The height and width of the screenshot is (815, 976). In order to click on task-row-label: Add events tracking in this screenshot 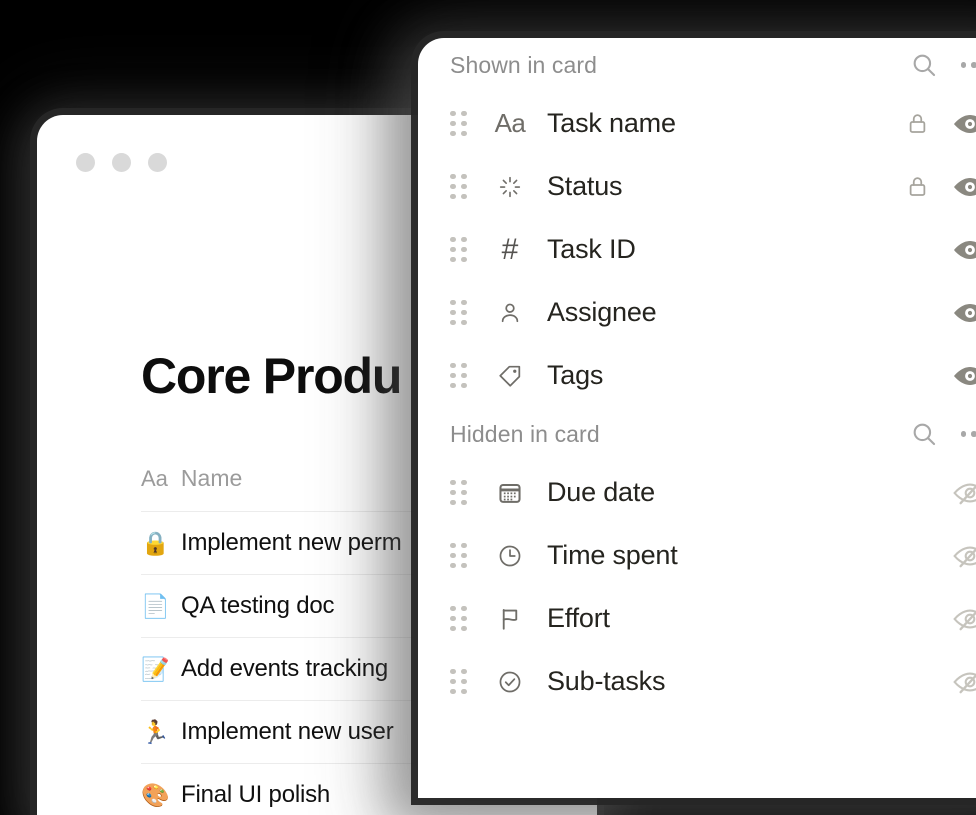, I will do `click(284, 668)`.